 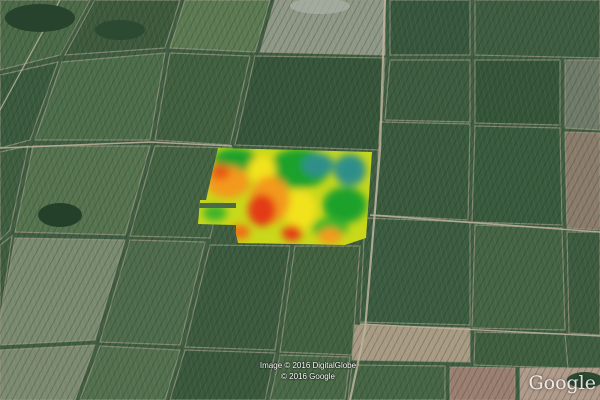 What do you see at coordinates (217, 235) in the screenshot?
I see `unmapped-corner` at bounding box center [217, 235].